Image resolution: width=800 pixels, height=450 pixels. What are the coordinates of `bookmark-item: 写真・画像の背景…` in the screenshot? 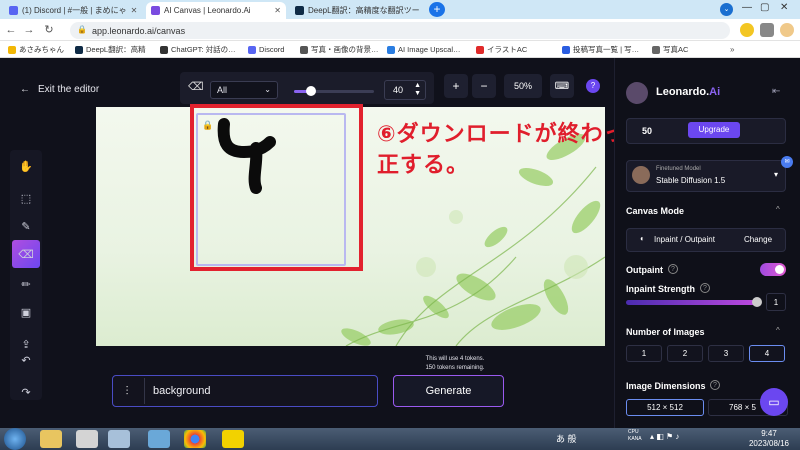 It's located at (339, 49).